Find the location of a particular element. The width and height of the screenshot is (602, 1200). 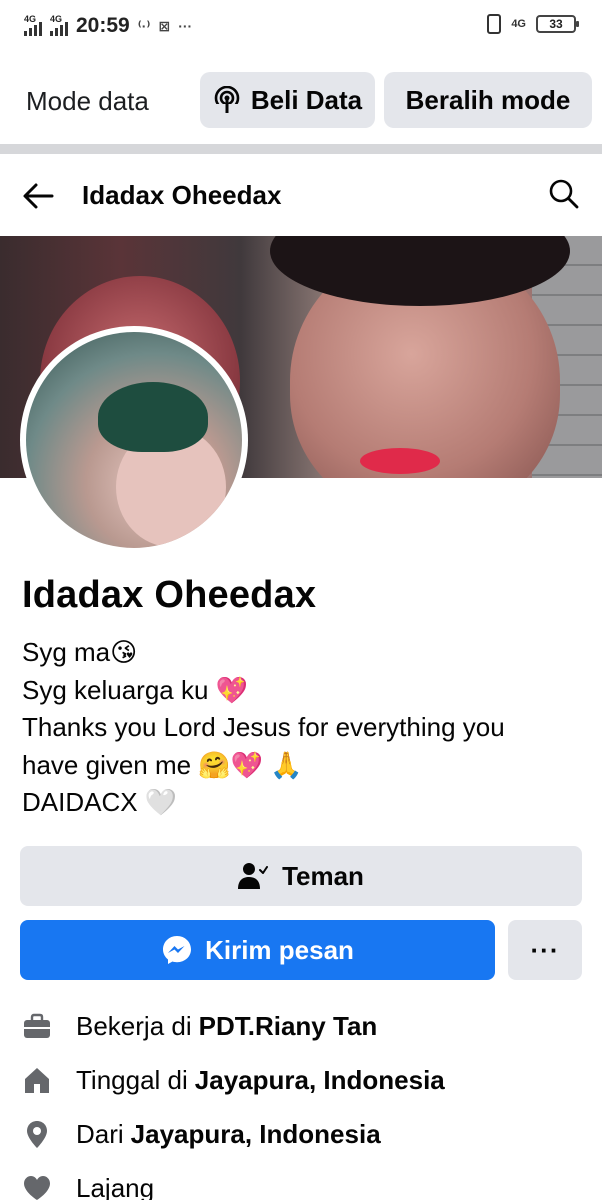

profile-avatar is located at coordinates (134, 440).